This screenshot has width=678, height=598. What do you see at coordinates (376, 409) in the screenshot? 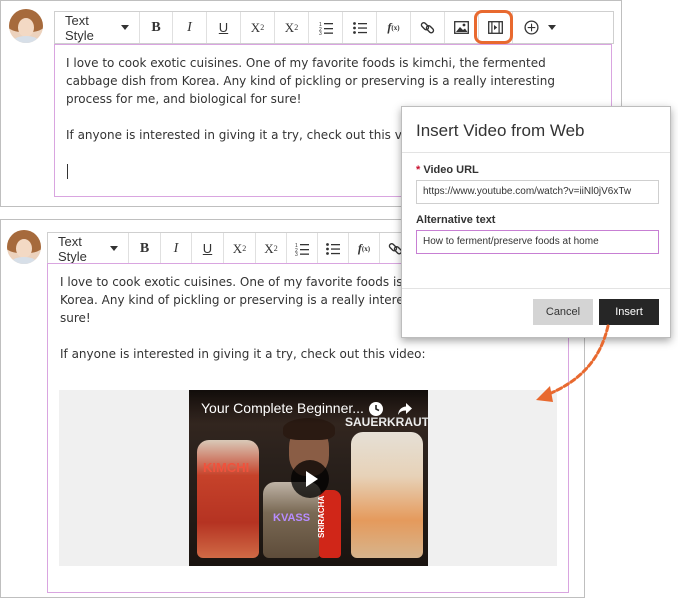
I see `clock-icon` at bounding box center [376, 409].